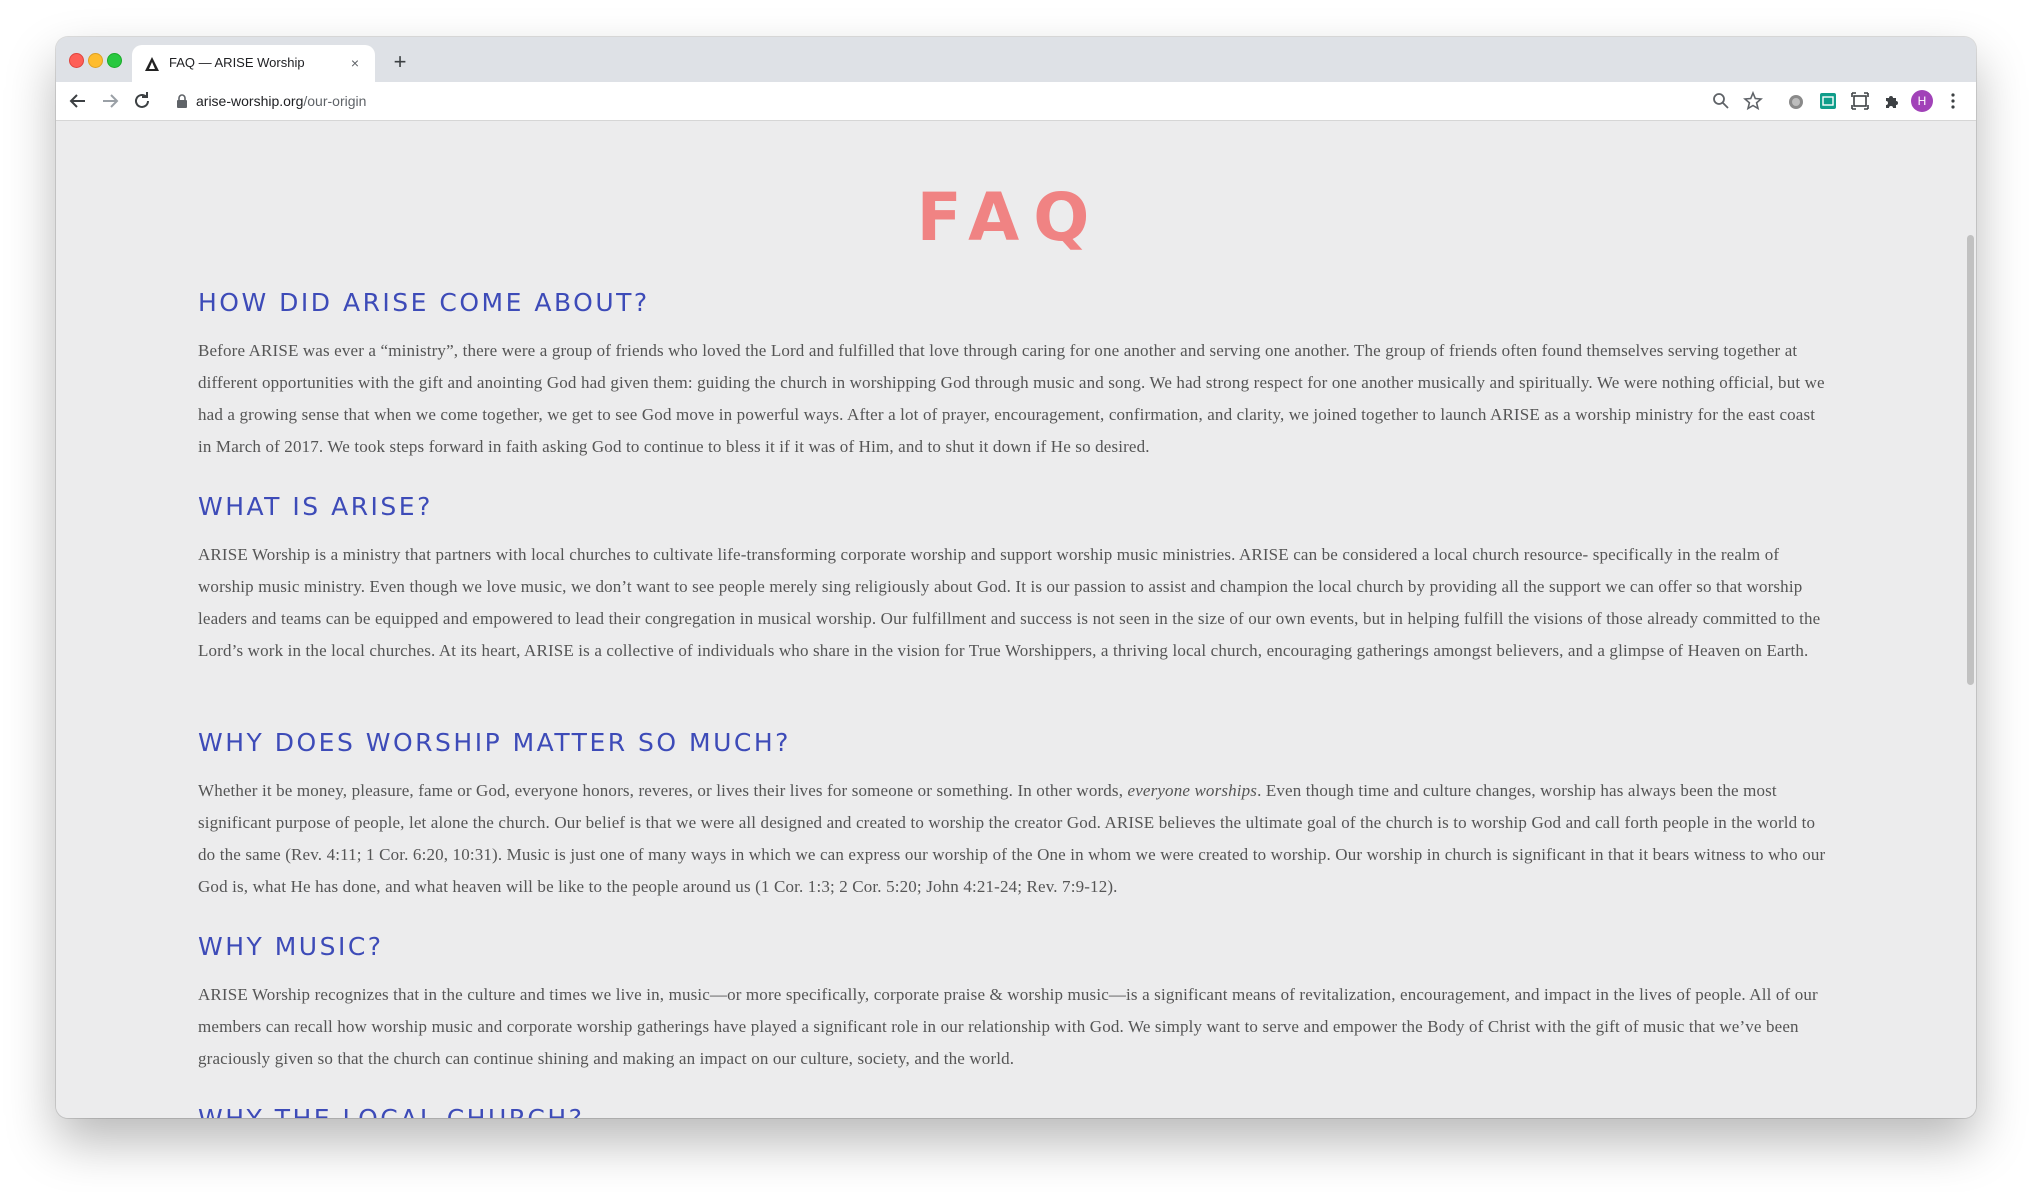  Describe the element at coordinates (237, 62) in the screenshot. I see `tab-title: FAQ — ARISE Worship` at that location.